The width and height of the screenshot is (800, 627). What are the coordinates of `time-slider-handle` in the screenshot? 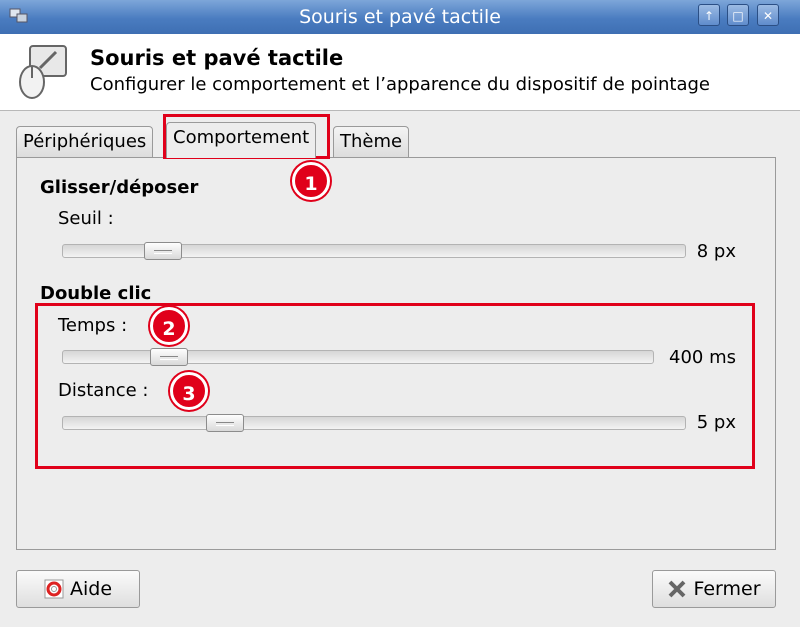 It's located at (169, 357).